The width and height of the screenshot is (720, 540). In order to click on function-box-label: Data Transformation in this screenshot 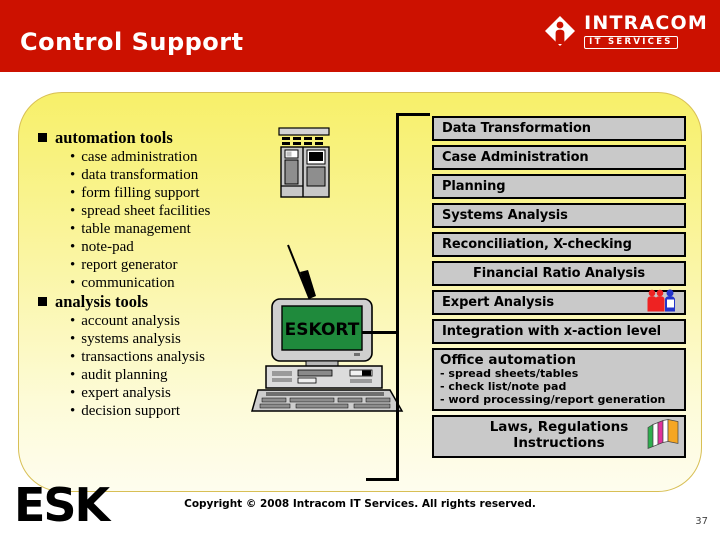, I will do `click(516, 128)`.